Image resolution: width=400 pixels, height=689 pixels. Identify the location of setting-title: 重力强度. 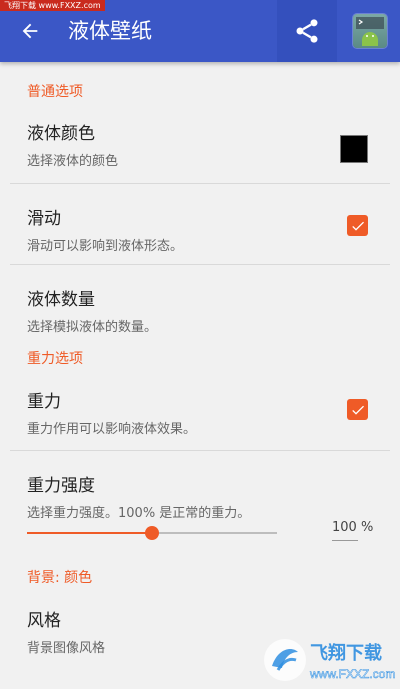
(61, 486).